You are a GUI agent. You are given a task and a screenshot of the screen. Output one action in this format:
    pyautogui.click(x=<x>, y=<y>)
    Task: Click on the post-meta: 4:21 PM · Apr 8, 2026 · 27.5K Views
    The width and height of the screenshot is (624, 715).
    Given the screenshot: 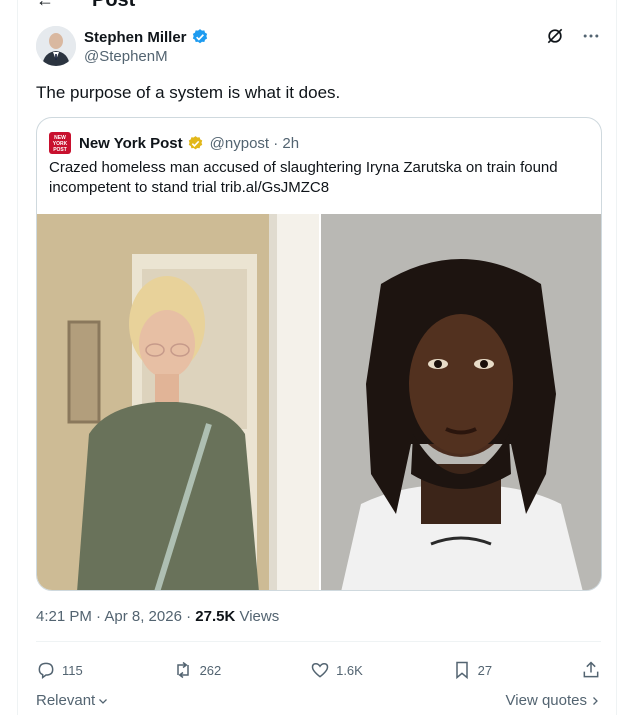 What is the action you would take?
    pyautogui.click(x=157, y=616)
    